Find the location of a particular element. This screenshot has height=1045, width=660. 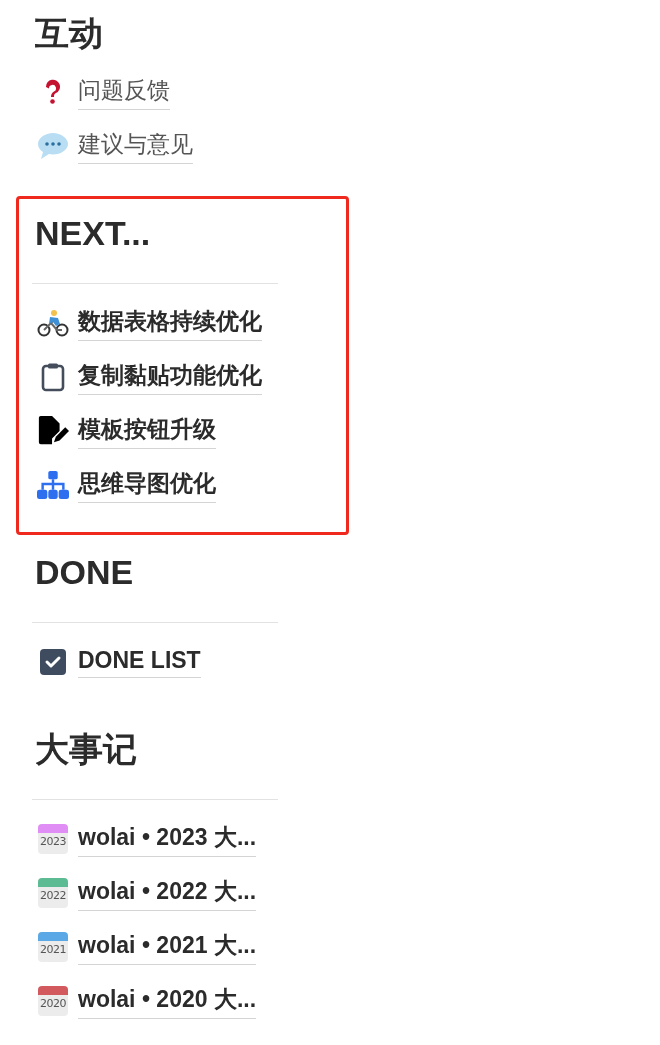

section-heading: 大事记 is located at coordinates (86, 749).